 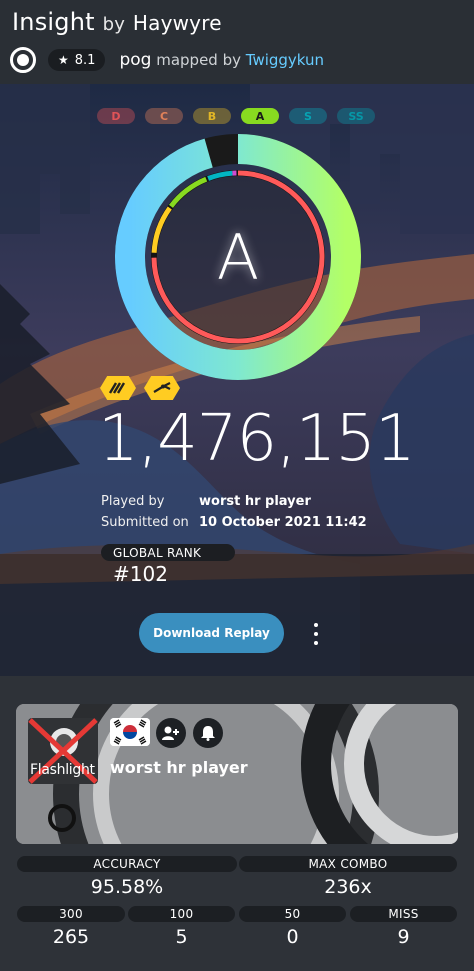 I want to click on south-korea-flag, so click(x=130, y=732).